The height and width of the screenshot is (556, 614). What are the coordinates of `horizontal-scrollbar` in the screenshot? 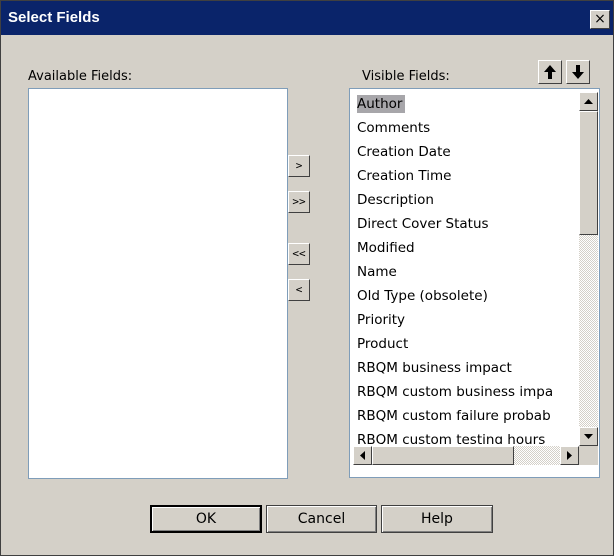 It's located at (466, 455).